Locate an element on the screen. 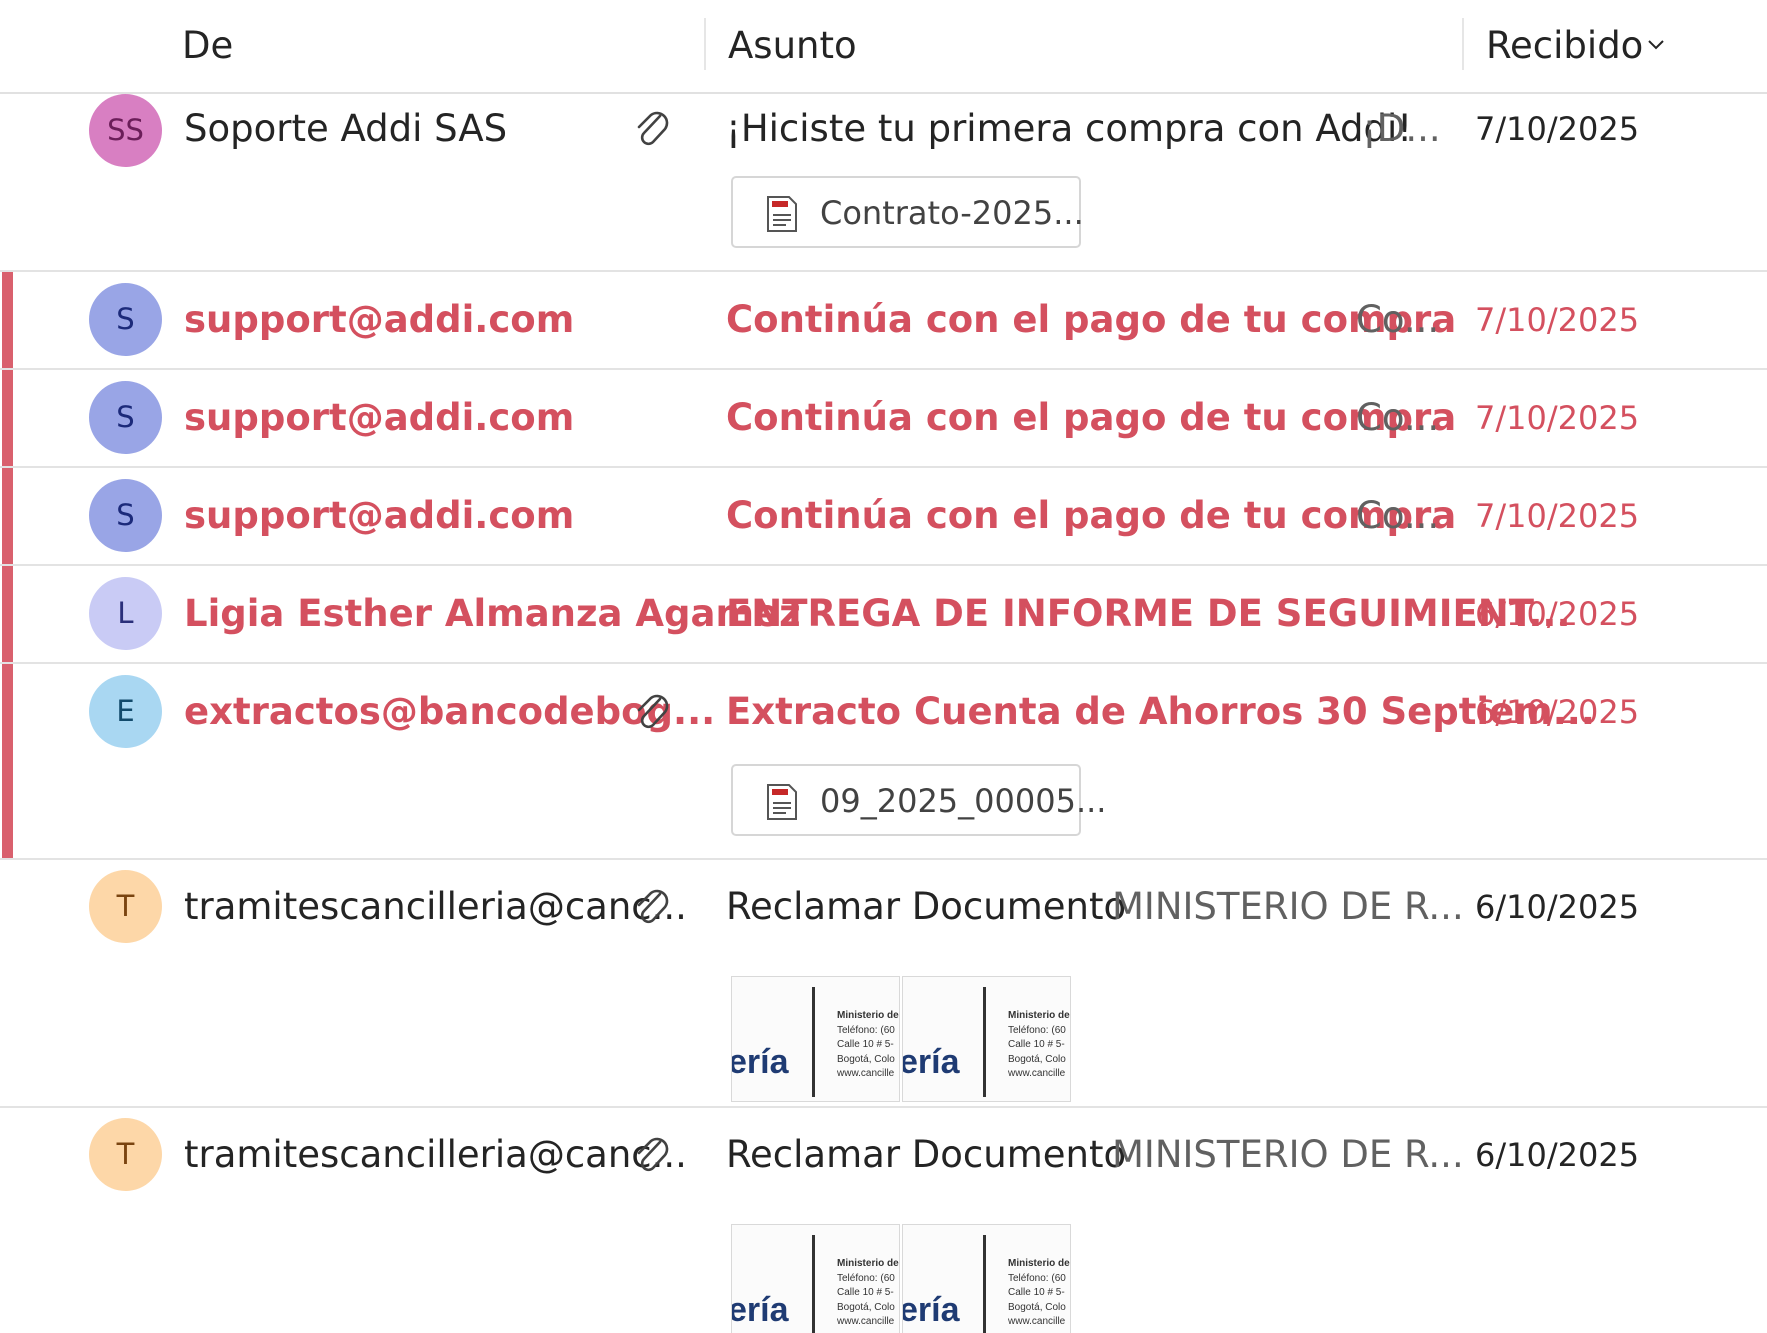 This screenshot has width=1767, height=1333. subject: Reclamar Documento is located at coordinates (926, 906).